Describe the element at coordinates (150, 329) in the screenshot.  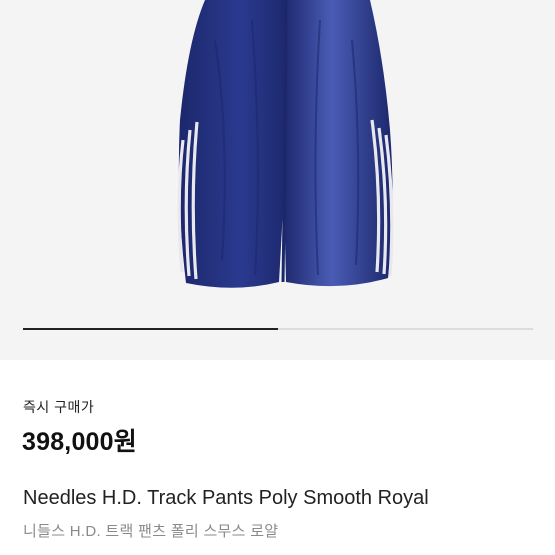
I see `gallery-progress-fill` at that location.